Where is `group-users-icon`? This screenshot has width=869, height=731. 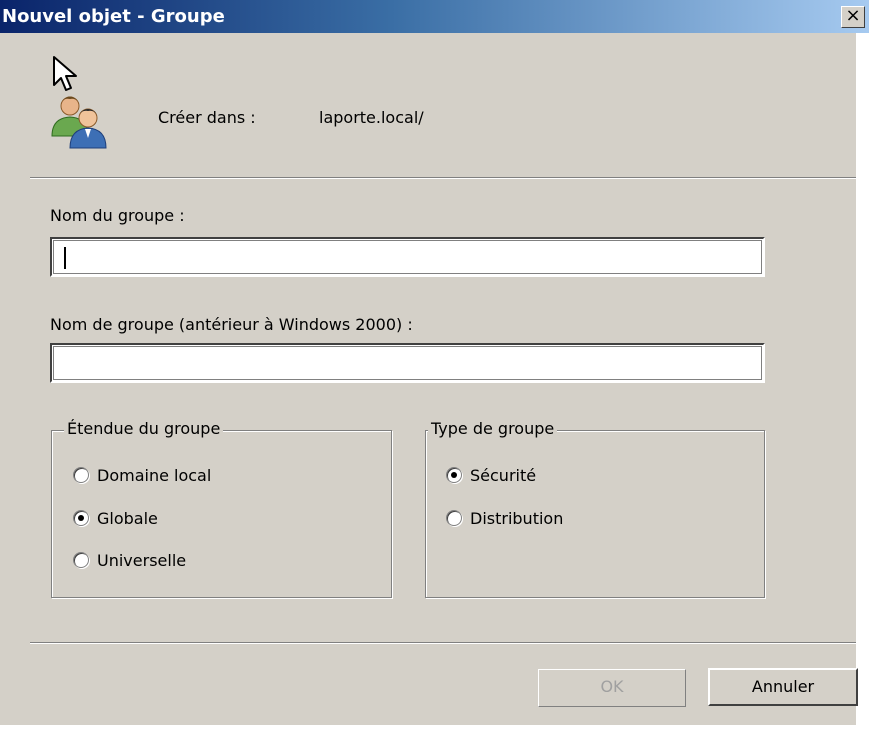
group-users-icon is located at coordinates (79, 122).